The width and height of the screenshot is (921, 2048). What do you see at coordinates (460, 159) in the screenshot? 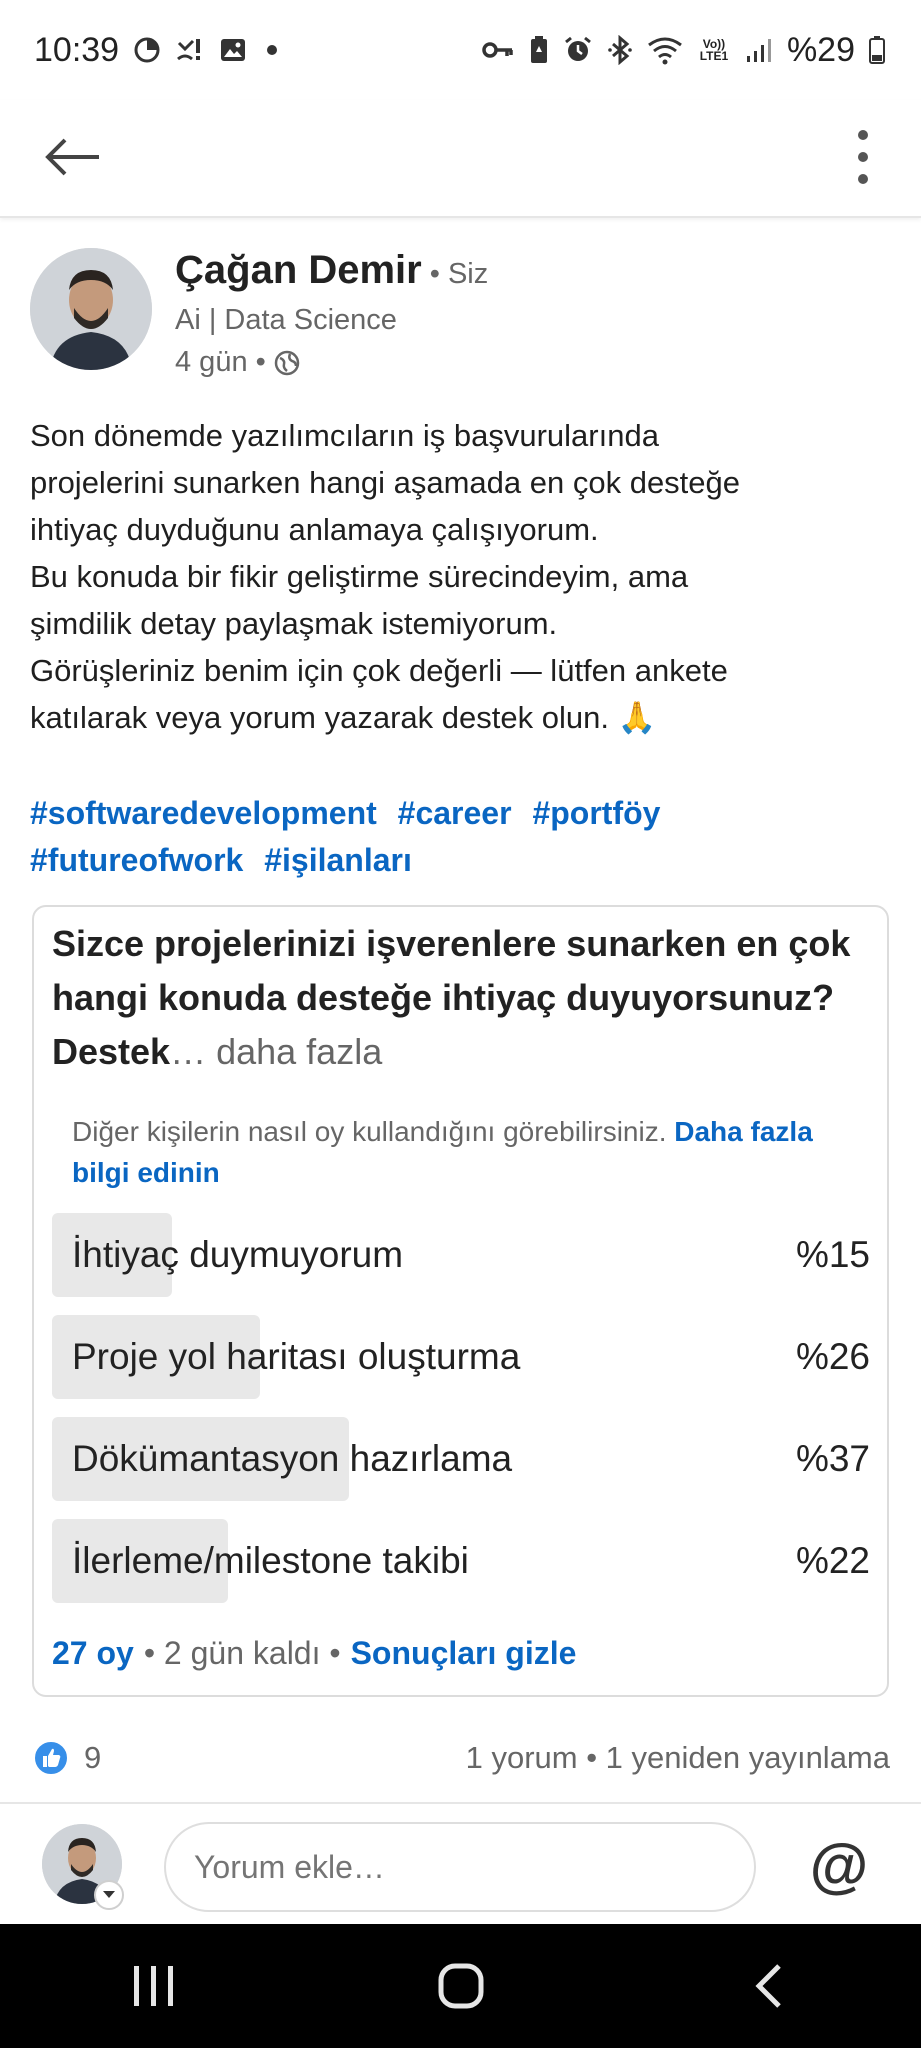
I see `app-bar` at bounding box center [460, 159].